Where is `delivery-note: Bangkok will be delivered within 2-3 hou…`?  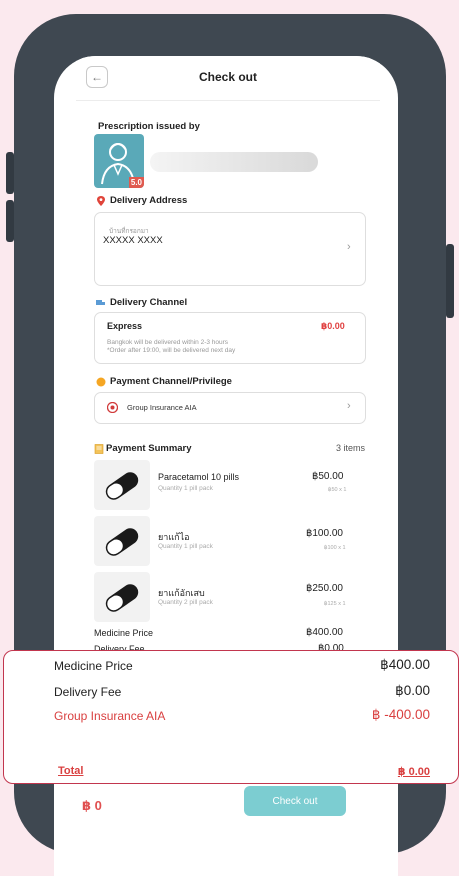 delivery-note: Bangkok will be delivered within 2-3 hou… is located at coordinates (168, 342).